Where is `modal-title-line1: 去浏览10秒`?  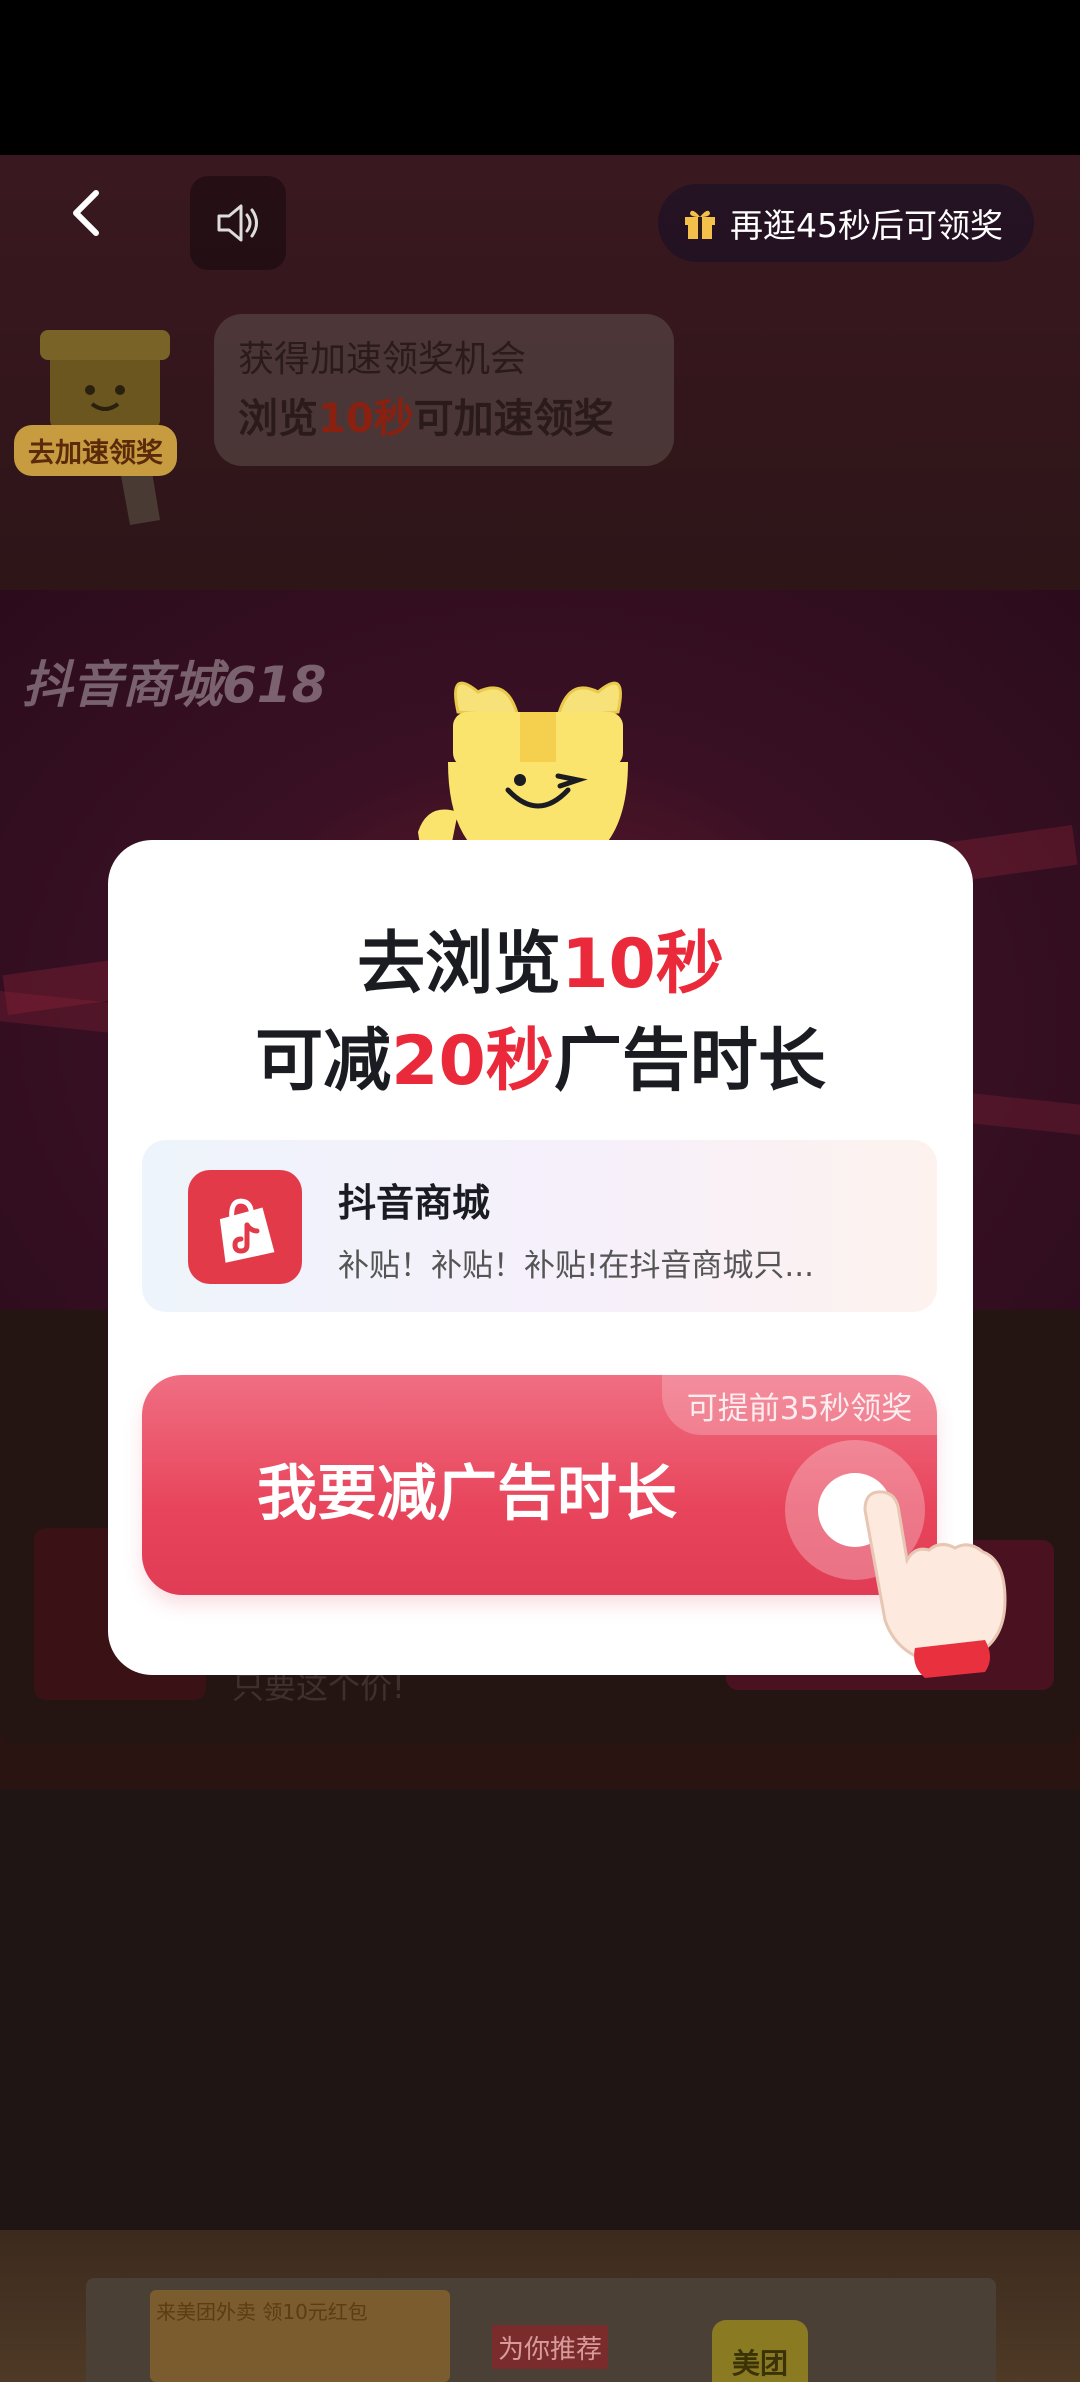
modal-title-line1: 去浏览10秒 is located at coordinates (540, 957).